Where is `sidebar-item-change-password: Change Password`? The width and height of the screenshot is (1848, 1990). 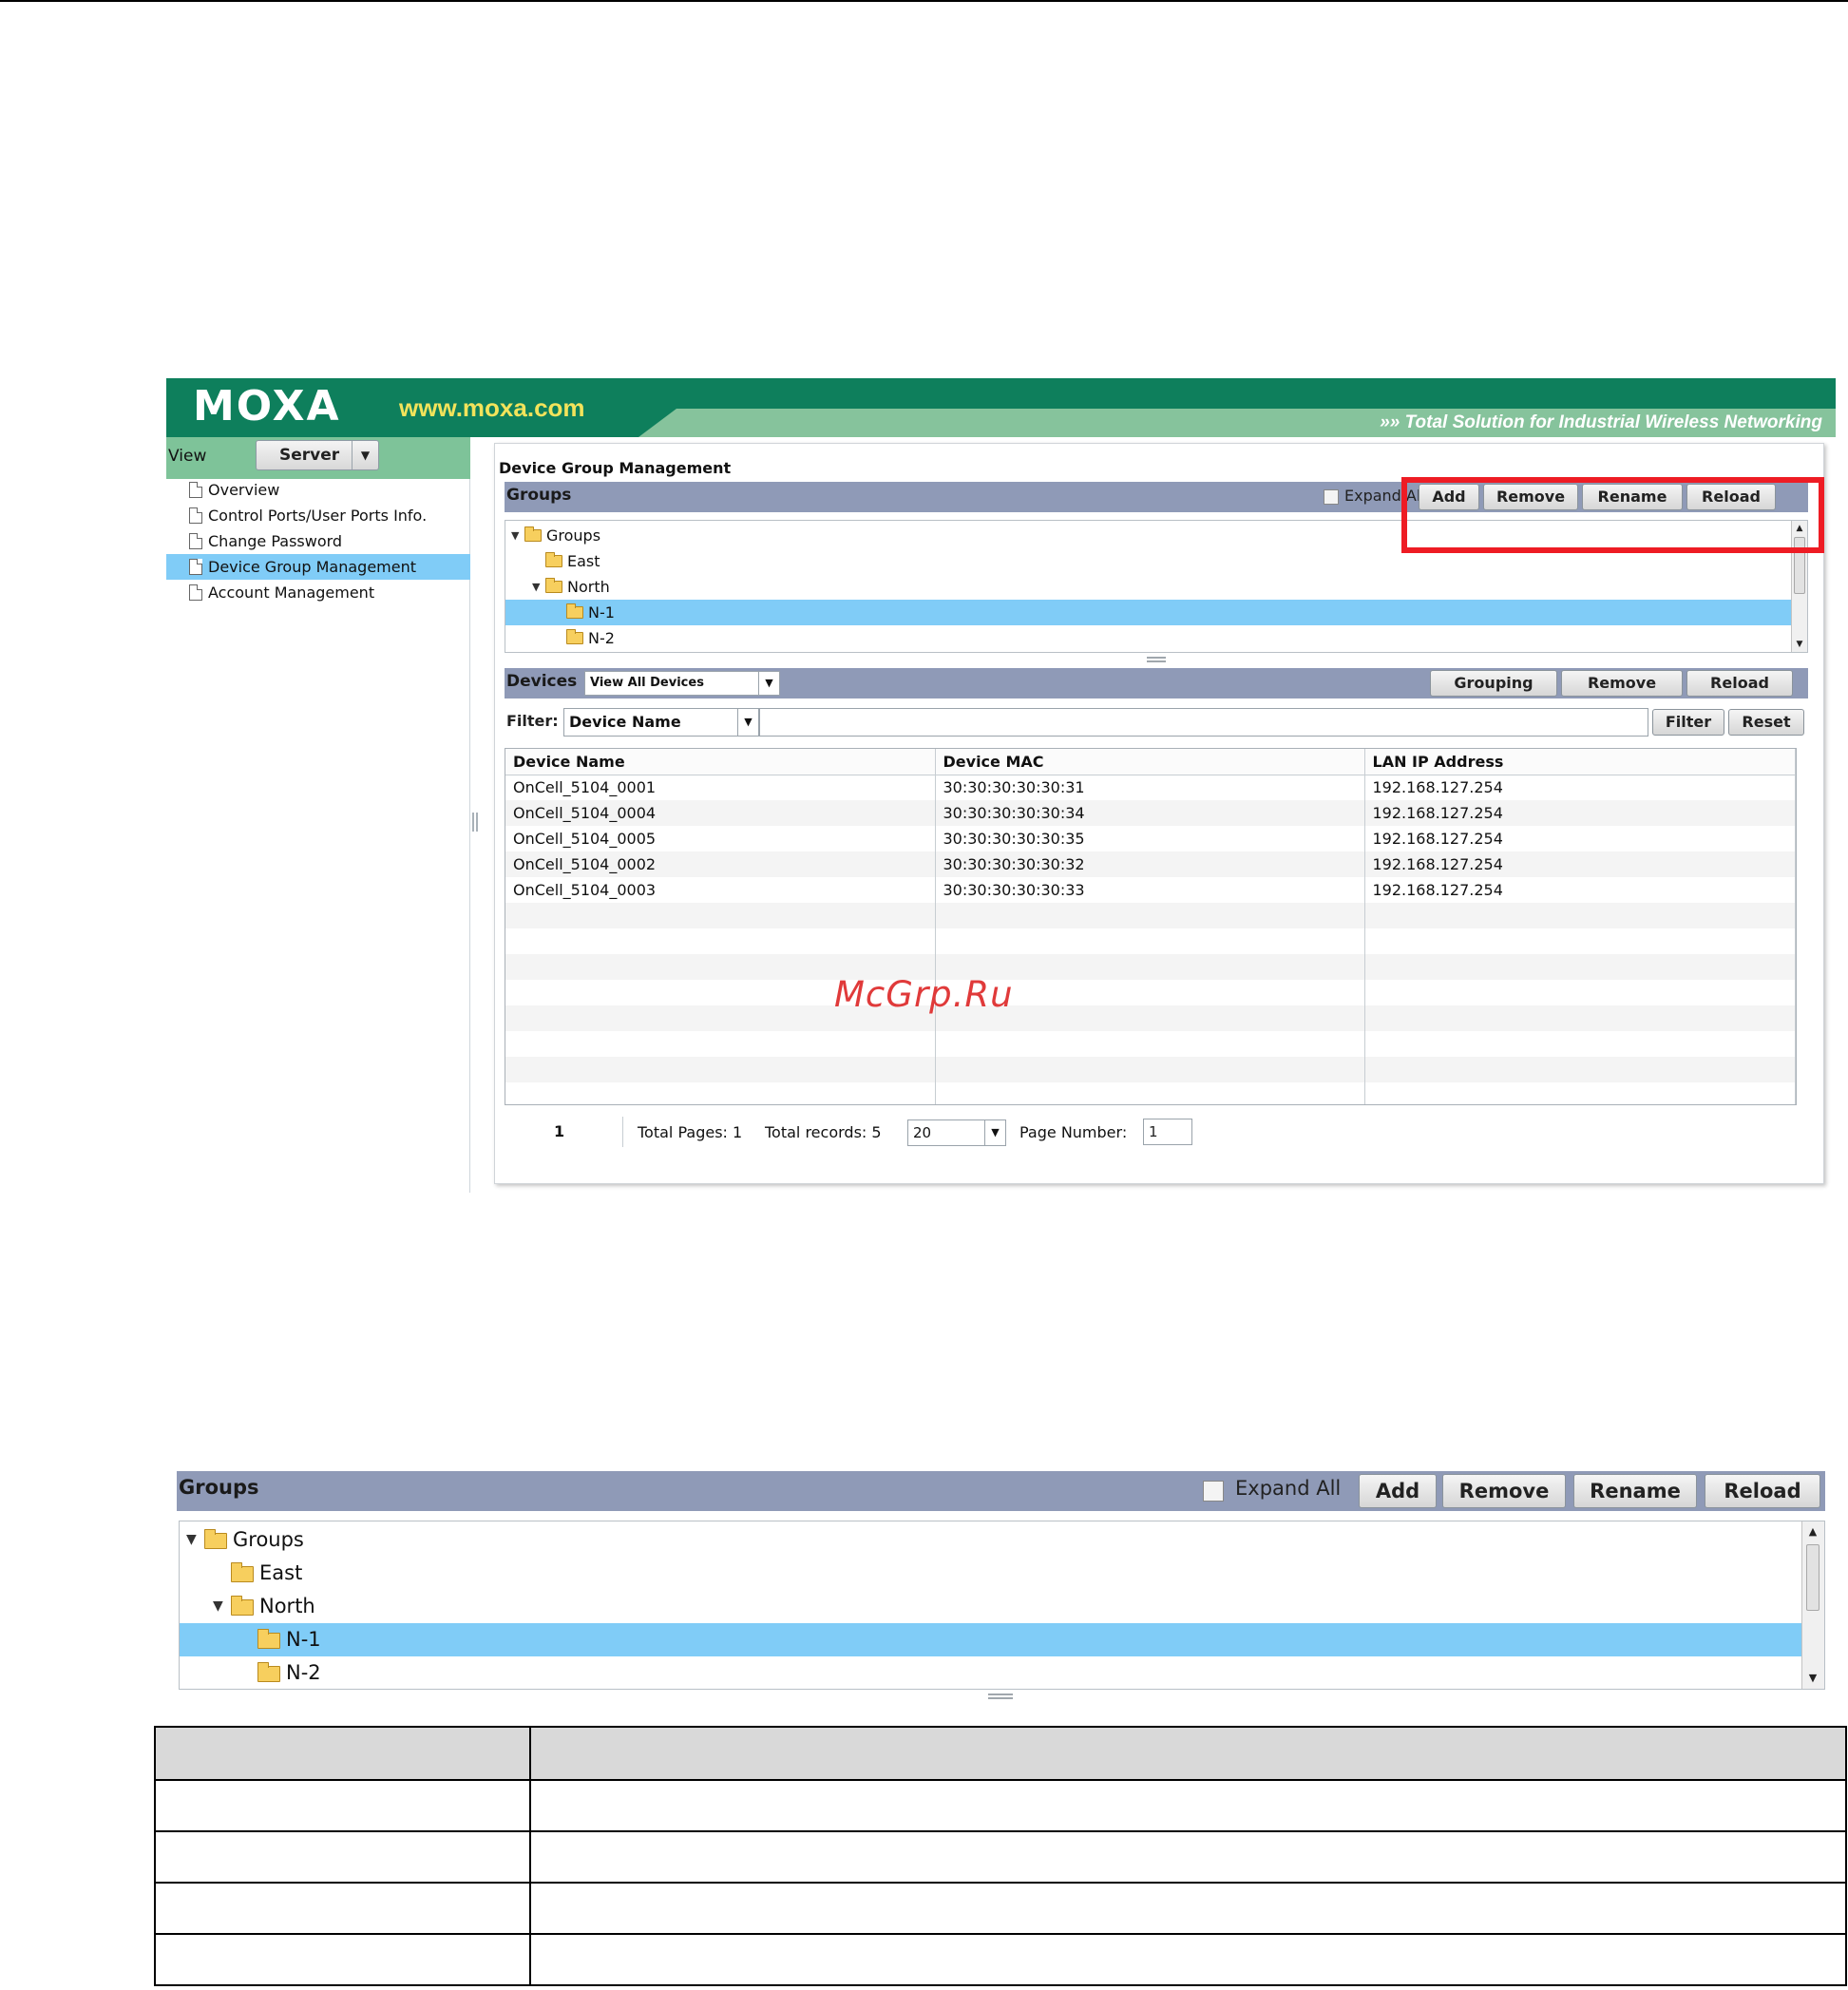 sidebar-item-change-password: Change Password is located at coordinates (318, 541).